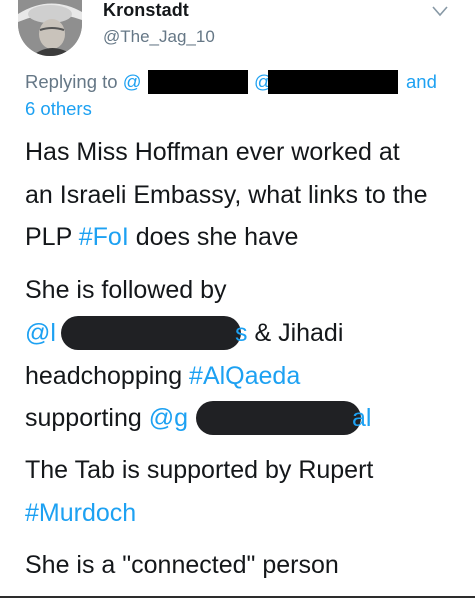  What do you see at coordinates (362, 418) in the screenshot?
I see `tweet-text-line: al` at bounding box center [362, 418].